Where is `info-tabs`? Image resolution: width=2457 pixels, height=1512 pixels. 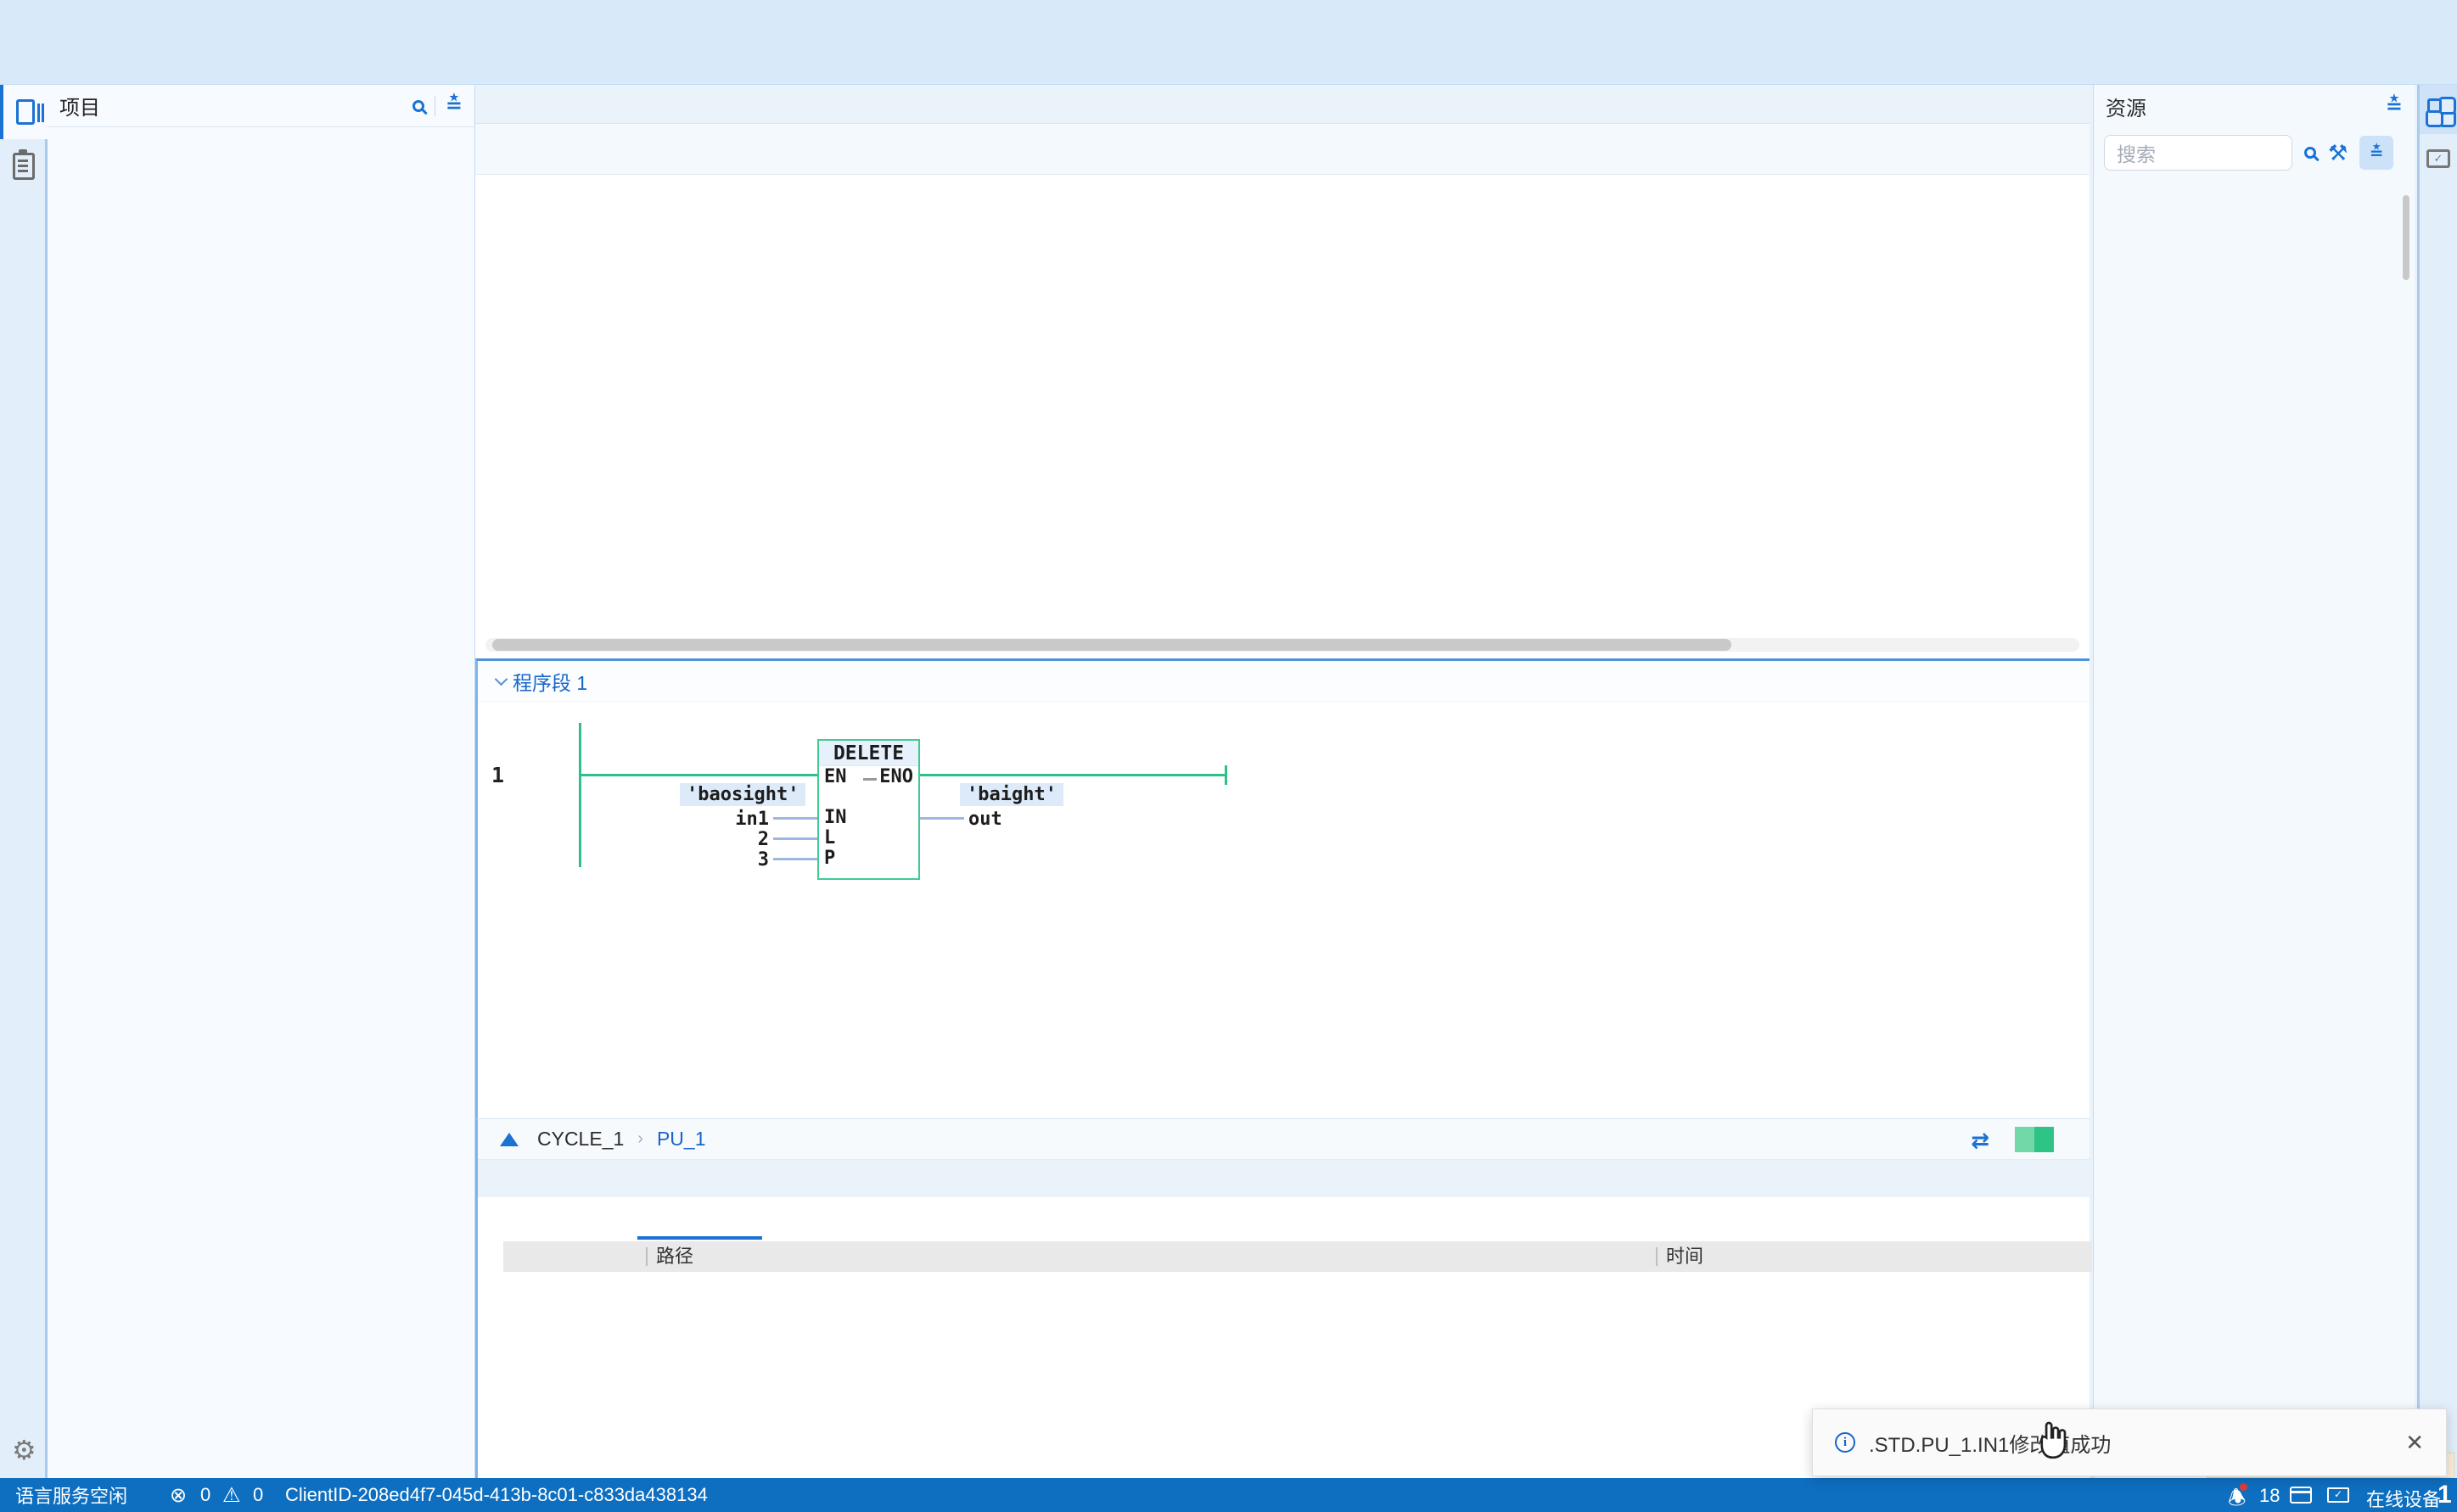 info-tabs is located at coordinates (1284, 1179).